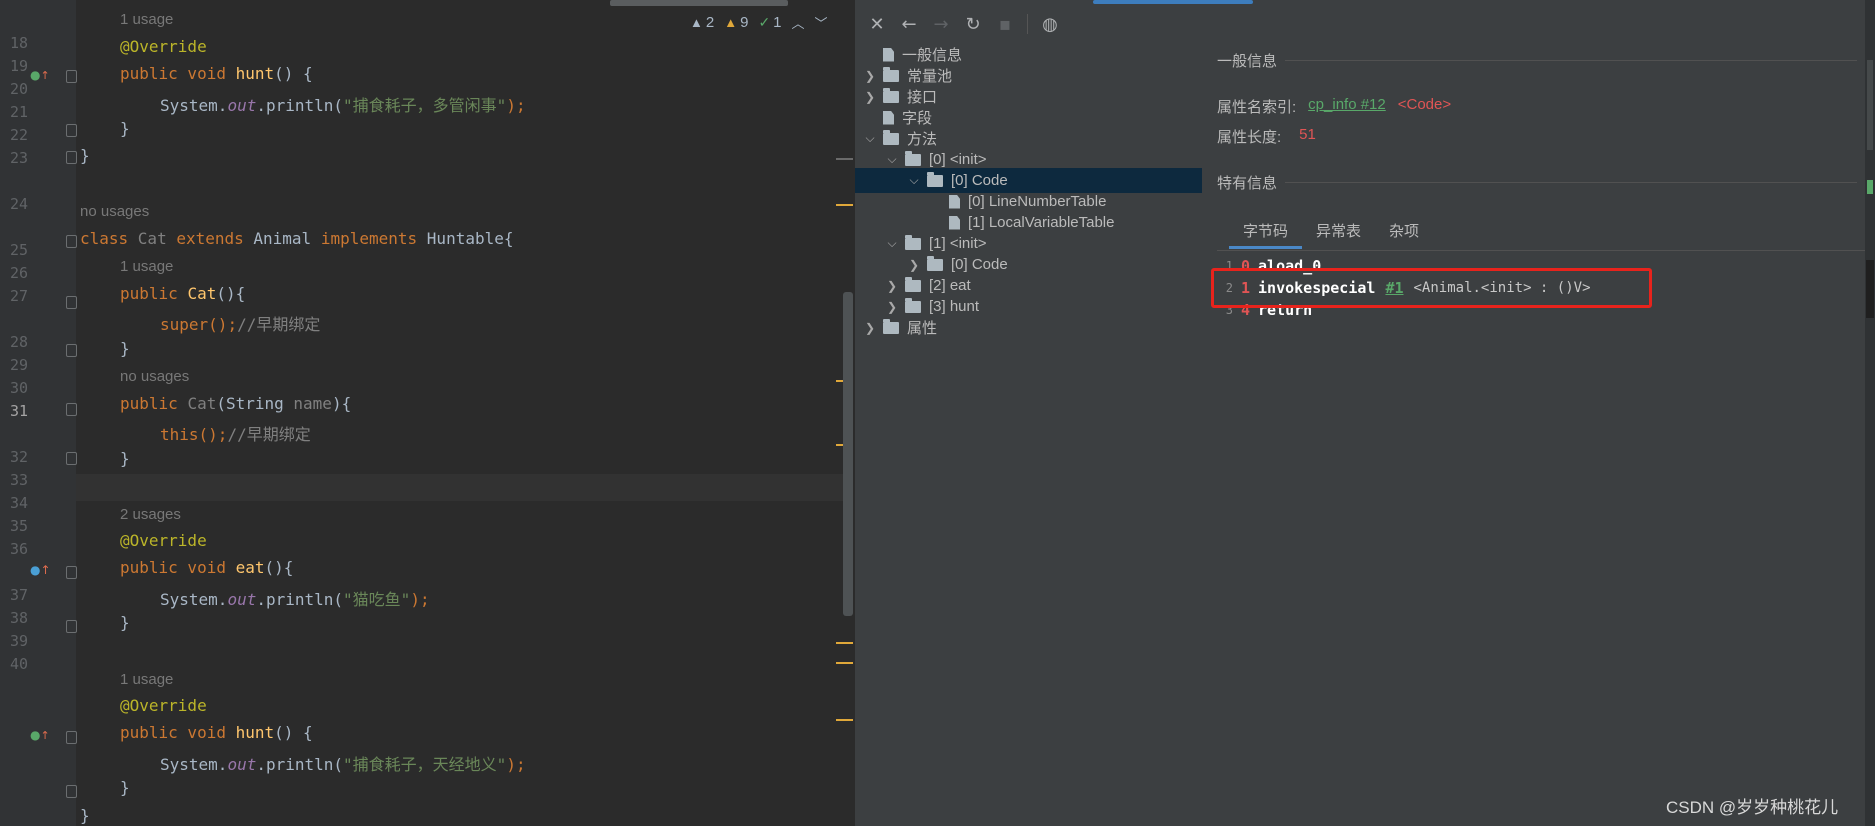  Describe the element at coordinates (702, 22) in the screenshot. I see `warnings-indicator: ▲ 2` at that location.